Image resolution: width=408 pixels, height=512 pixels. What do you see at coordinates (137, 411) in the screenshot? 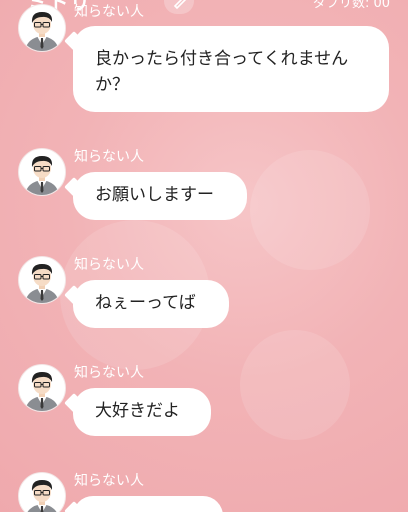
I see `message-text: 大好きだよ` at bounding box center [137, 411].